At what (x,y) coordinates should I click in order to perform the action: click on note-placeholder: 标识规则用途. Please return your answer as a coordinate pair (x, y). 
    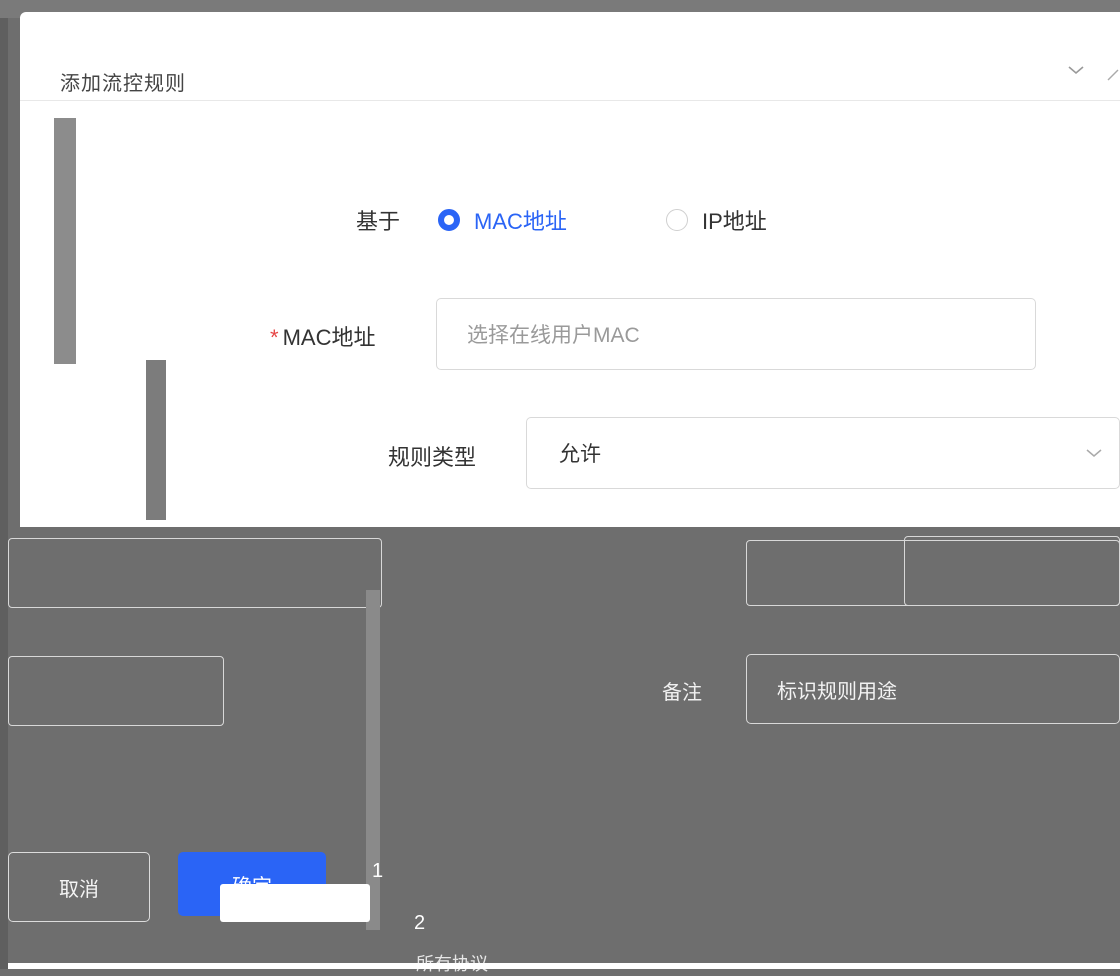
    Looking at the image, I should click on (837, 691).